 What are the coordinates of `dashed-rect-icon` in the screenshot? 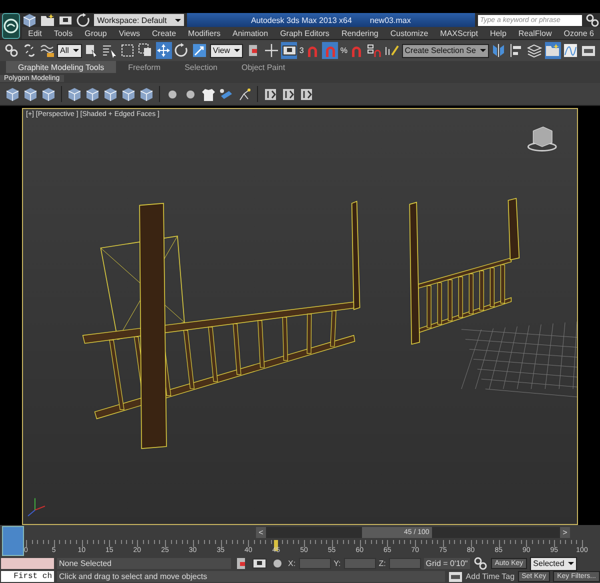 It's located at (128, 50).